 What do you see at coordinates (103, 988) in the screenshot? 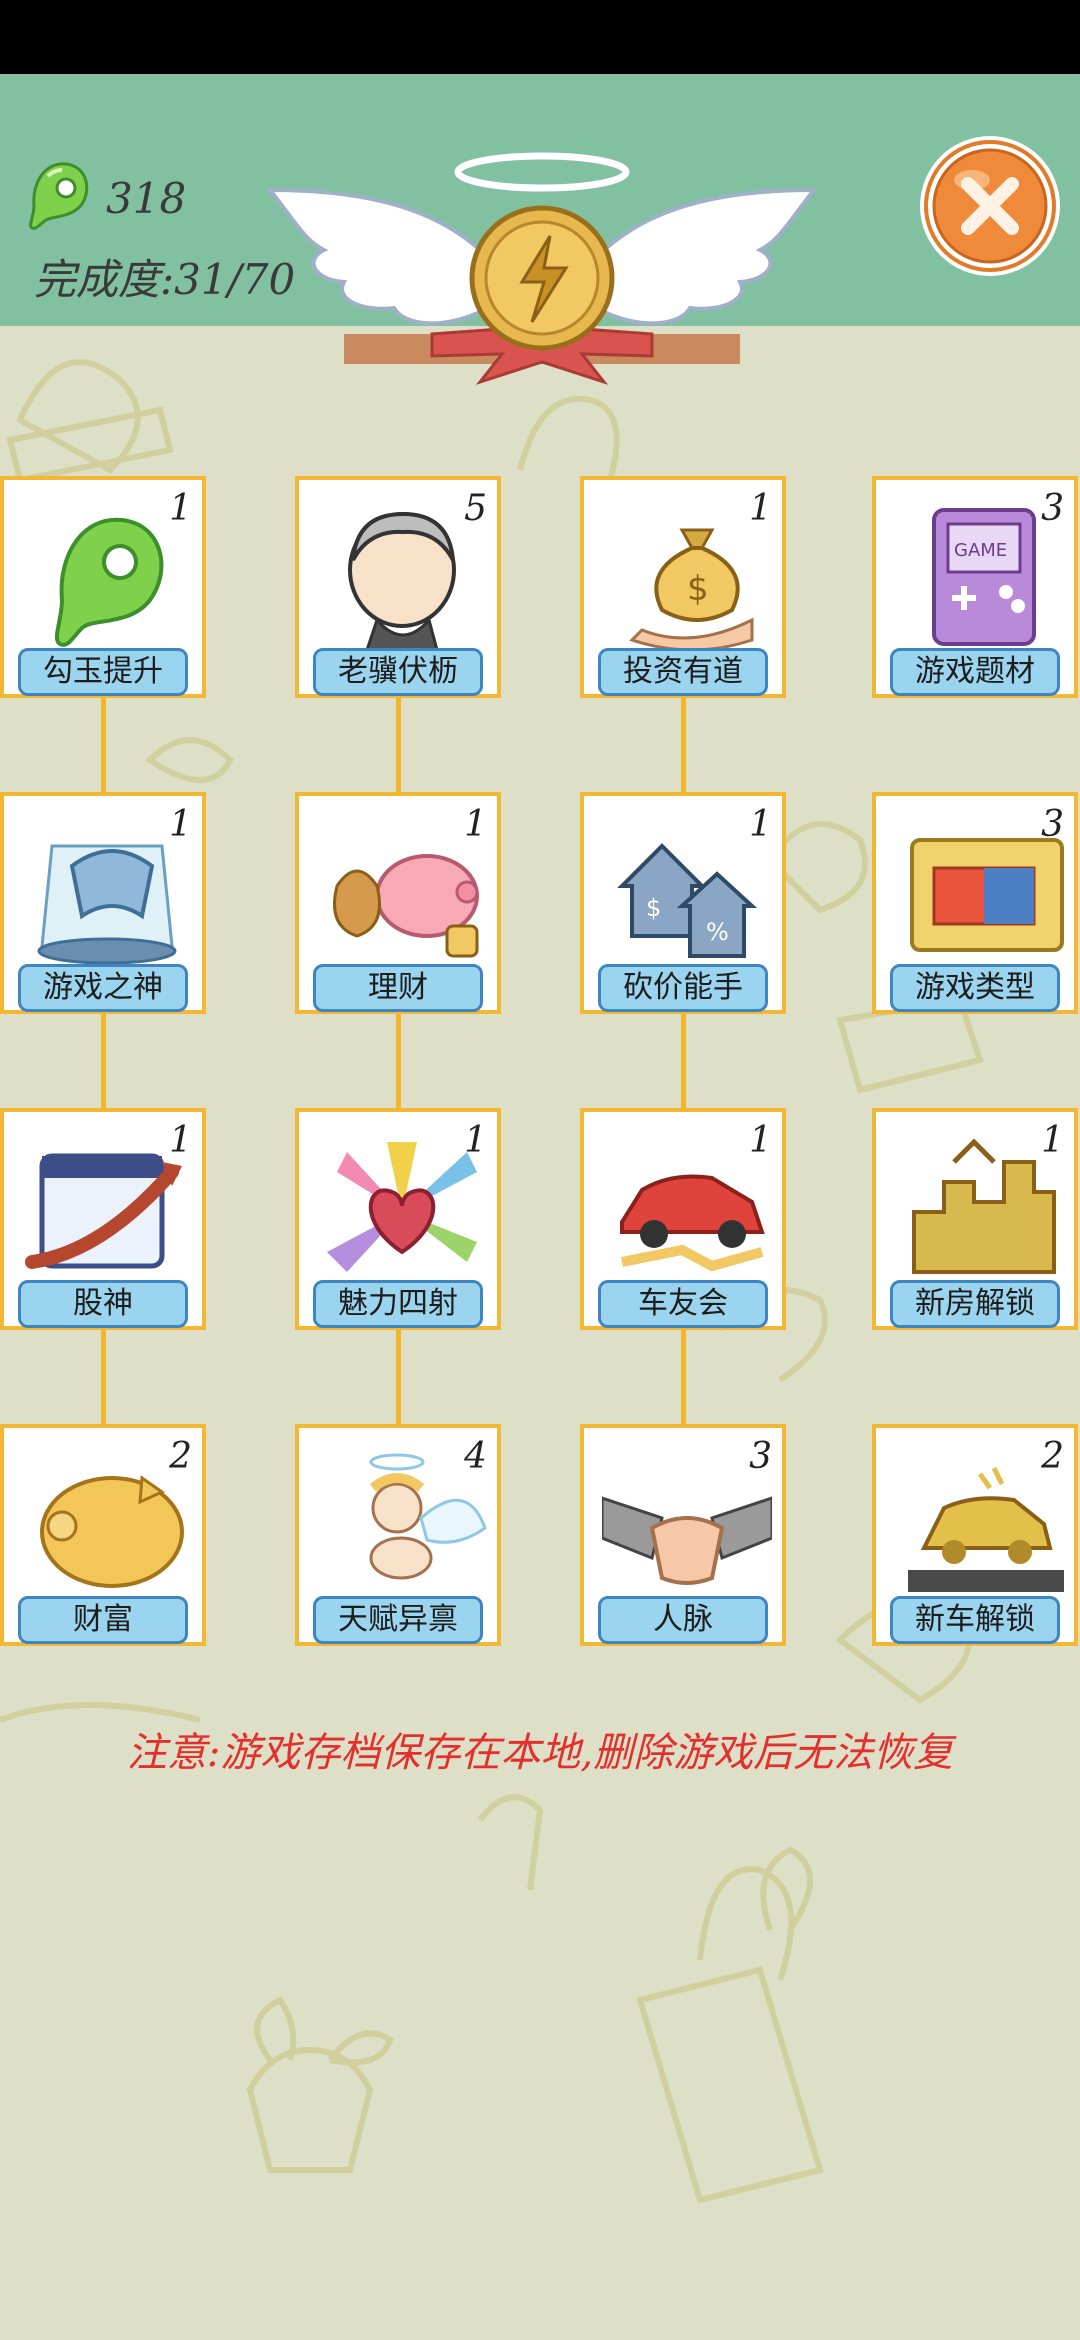
I see `skill-label-button: 游戏之神` at bounding box center [103, 988].